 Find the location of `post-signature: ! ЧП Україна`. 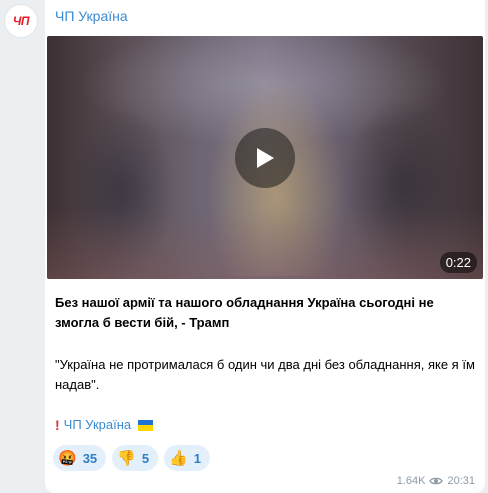

post-signature: ! ЧП Україна is located at coordinates (104, 425).